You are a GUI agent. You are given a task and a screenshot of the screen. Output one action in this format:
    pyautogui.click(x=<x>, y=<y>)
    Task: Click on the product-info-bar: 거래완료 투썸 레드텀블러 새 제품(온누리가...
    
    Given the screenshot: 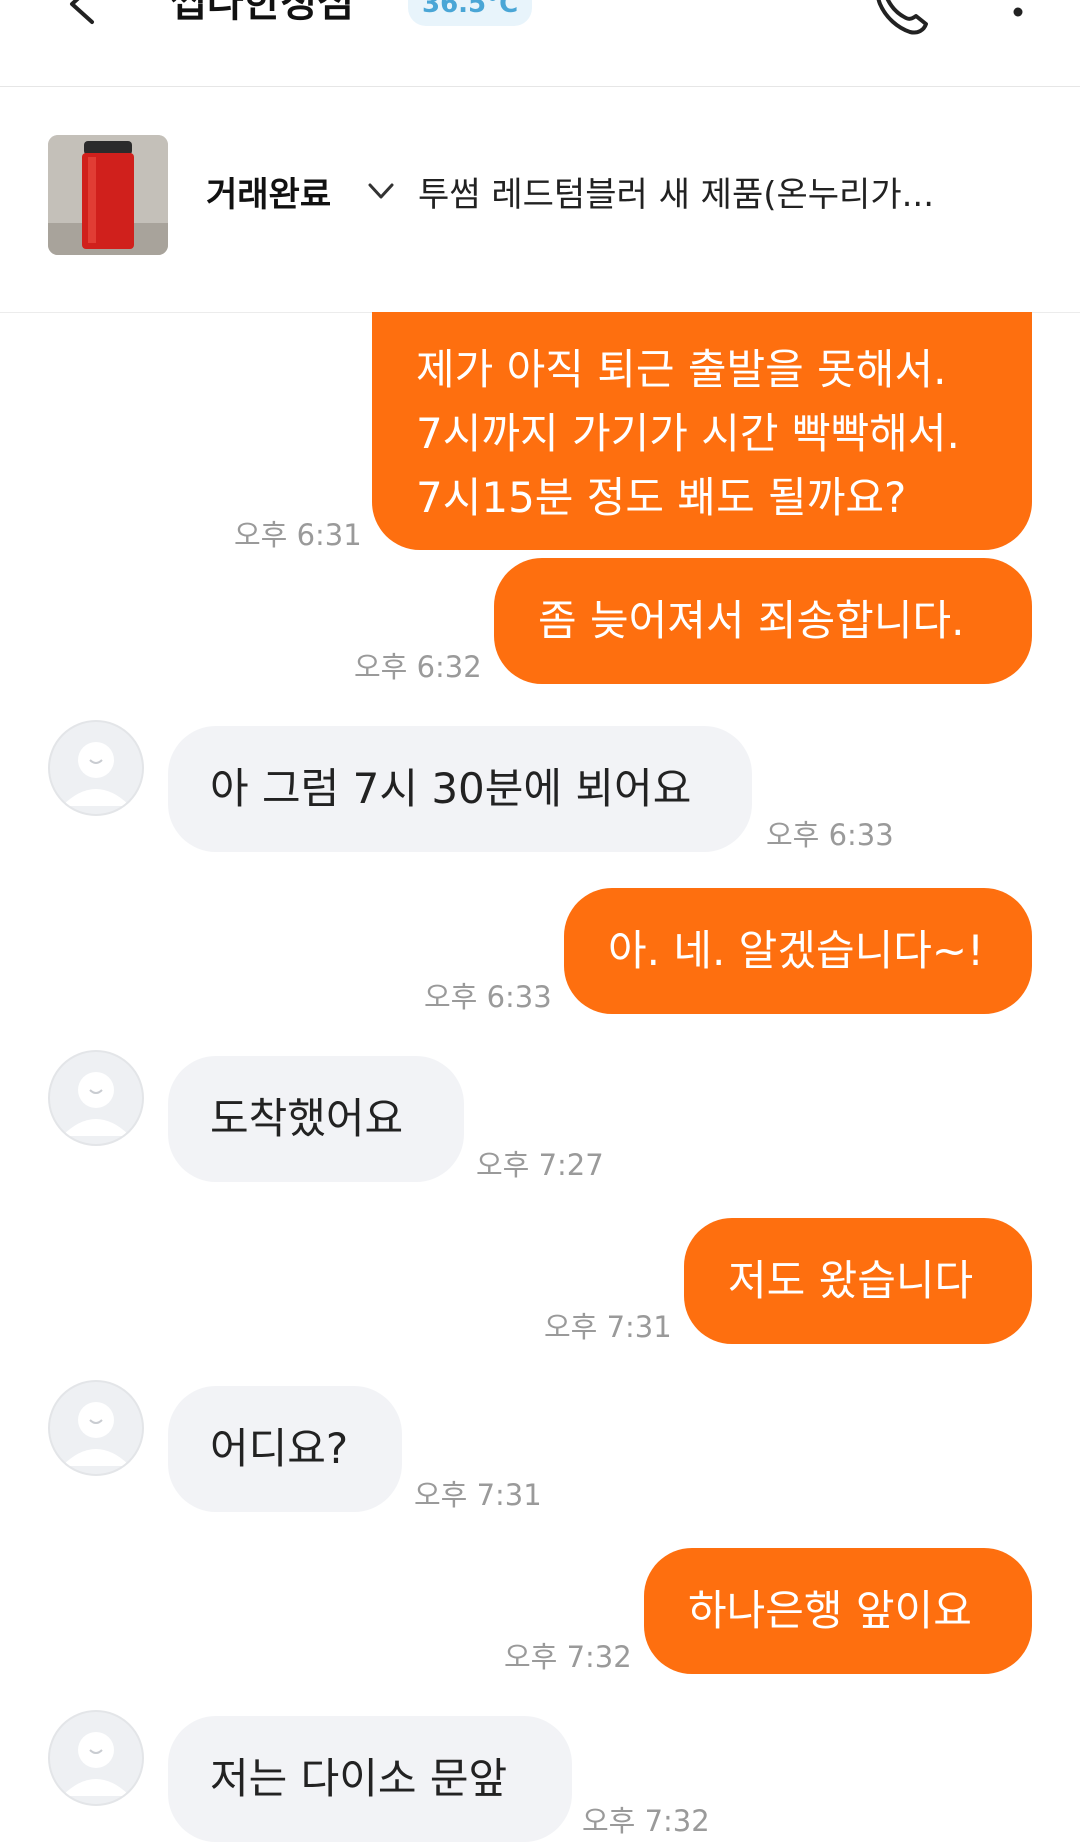 What is the action you would take?
    pyautogui.click(x=540, y=200)
    